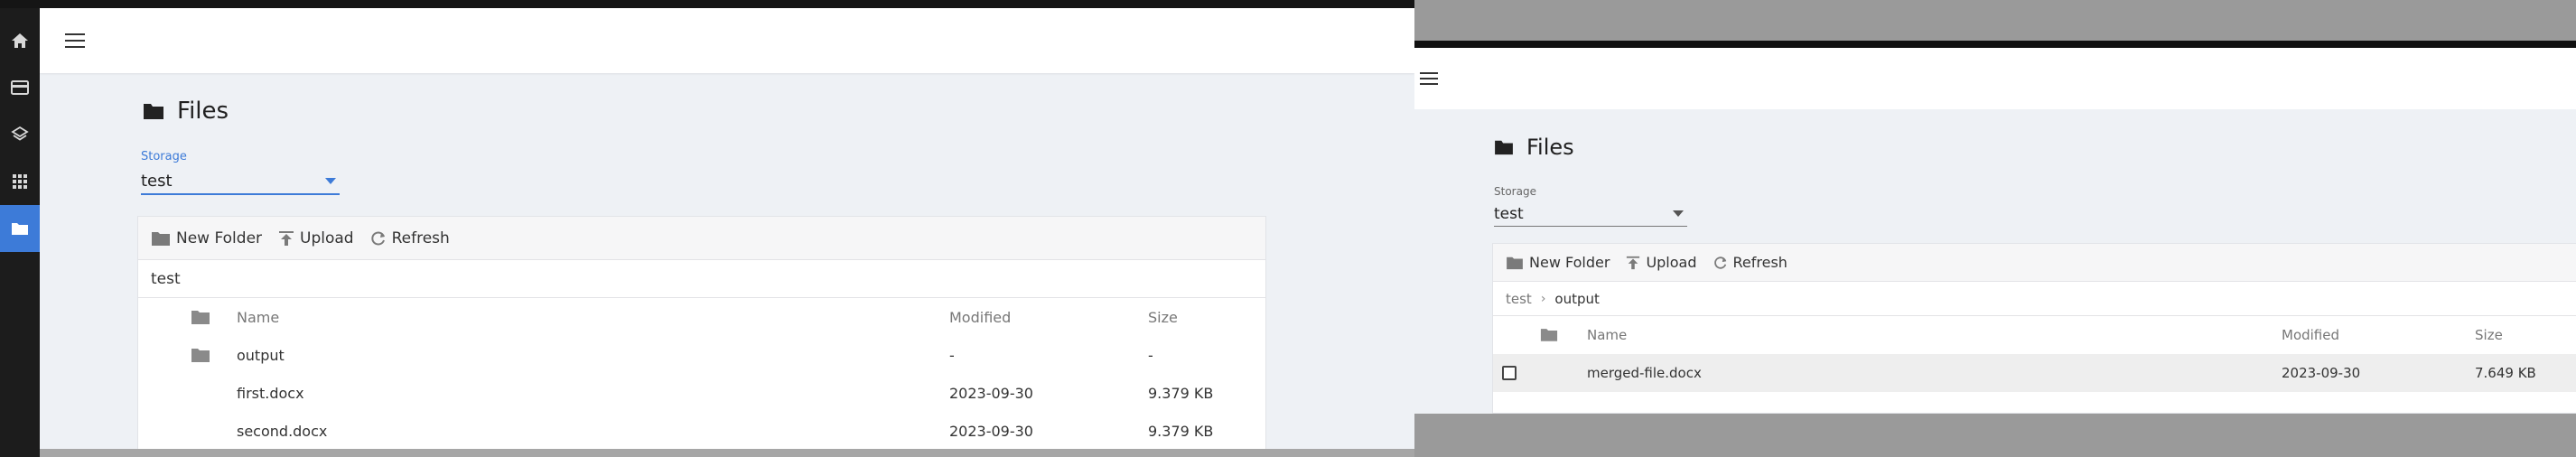 Image resolution: width=2576 pixels, height=457 pixels. I want to click on nav-apps-button, so click(20, 181).